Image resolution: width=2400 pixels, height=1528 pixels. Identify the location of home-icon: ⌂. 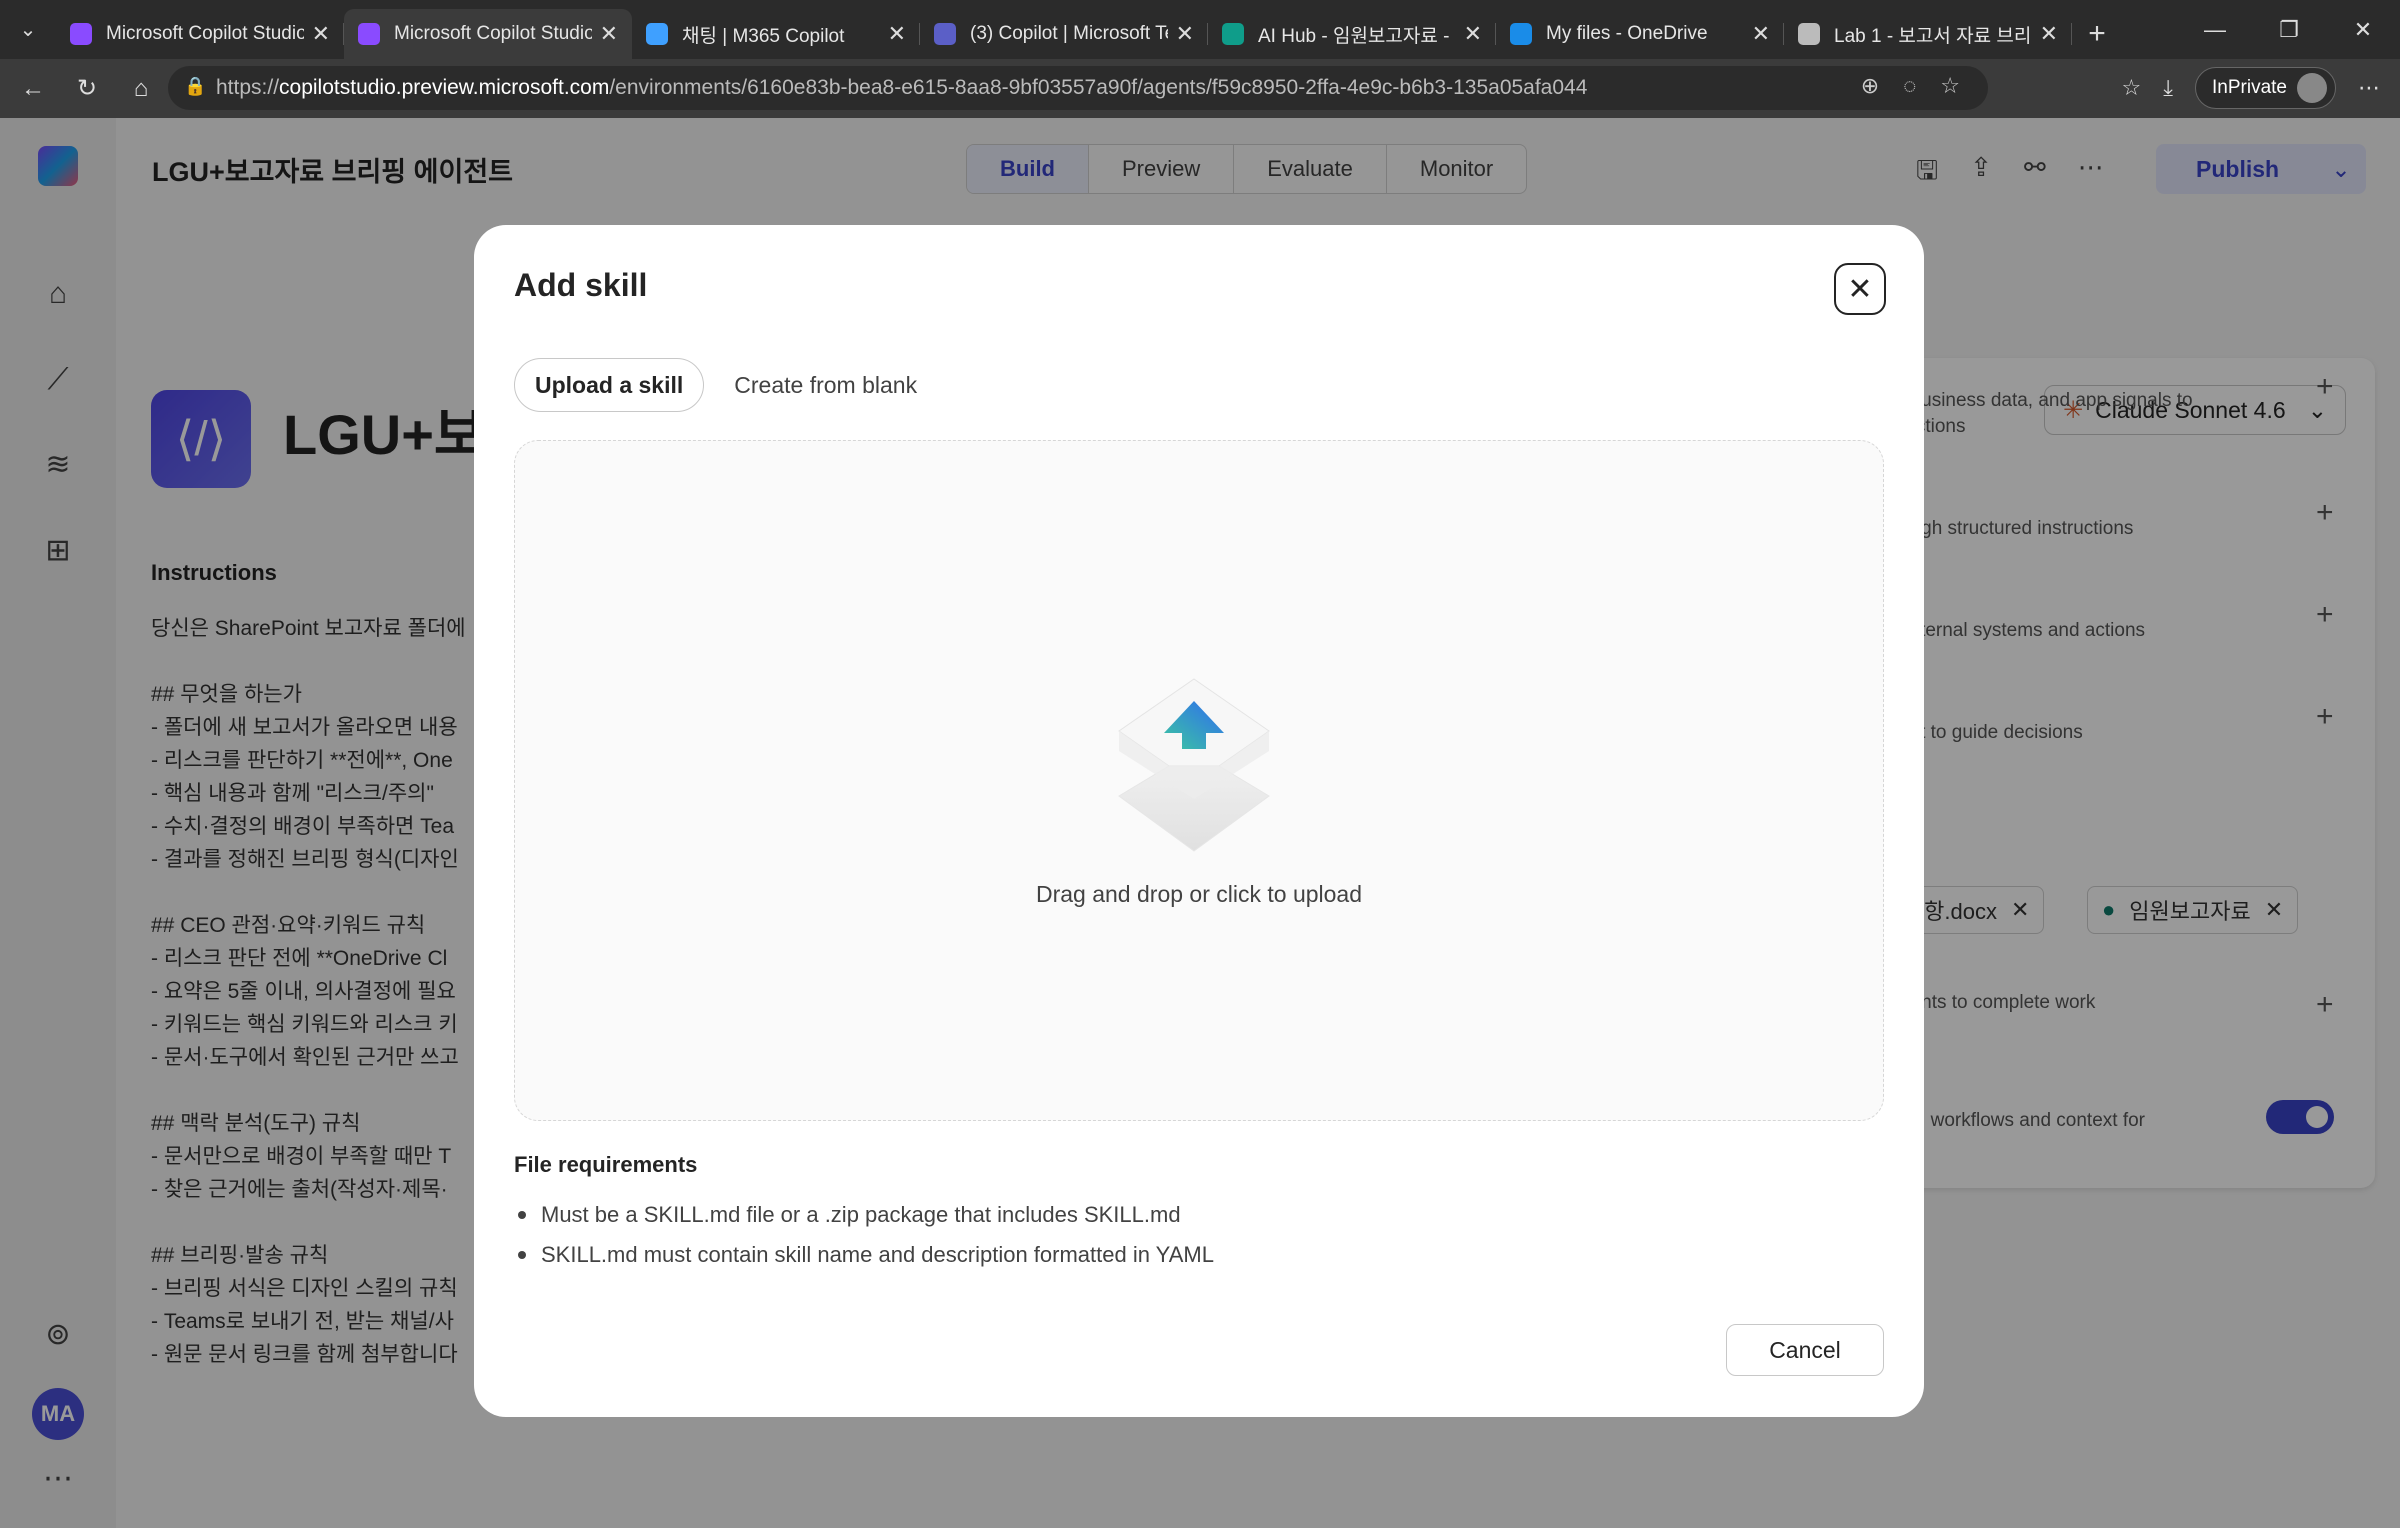
(141, 89).